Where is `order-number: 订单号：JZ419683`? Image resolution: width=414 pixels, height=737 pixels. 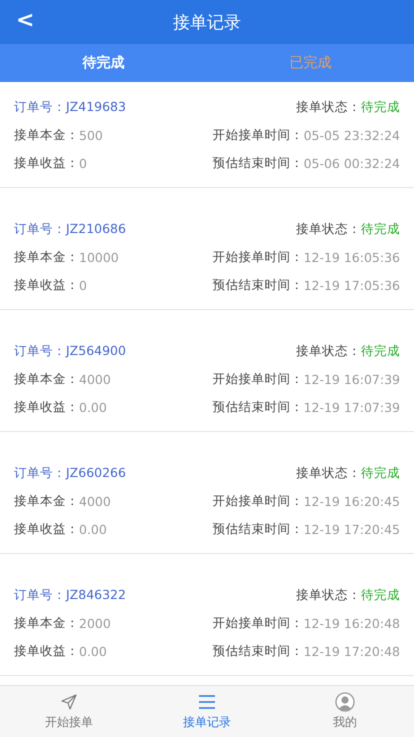
order-number: 订单号：JZ419683 is located at coordinates (70, 107).